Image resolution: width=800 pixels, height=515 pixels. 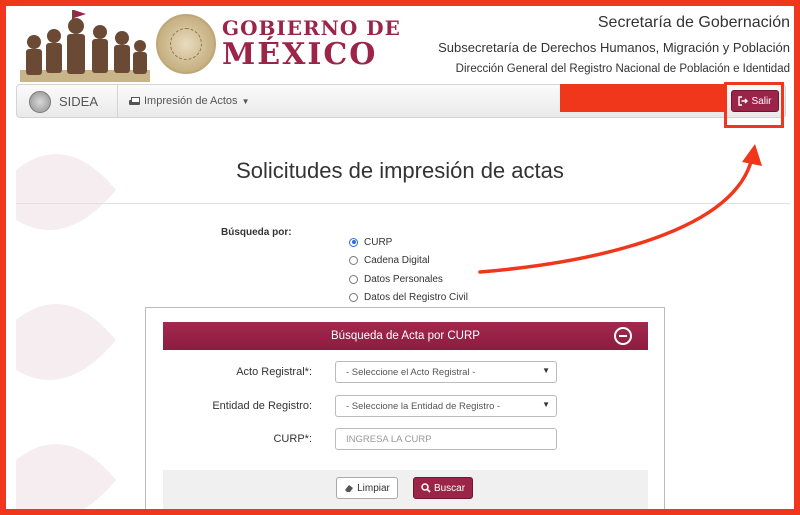 I want to click on page-title: Solicitudes de impresión de actas, so click(x=400, y=170).